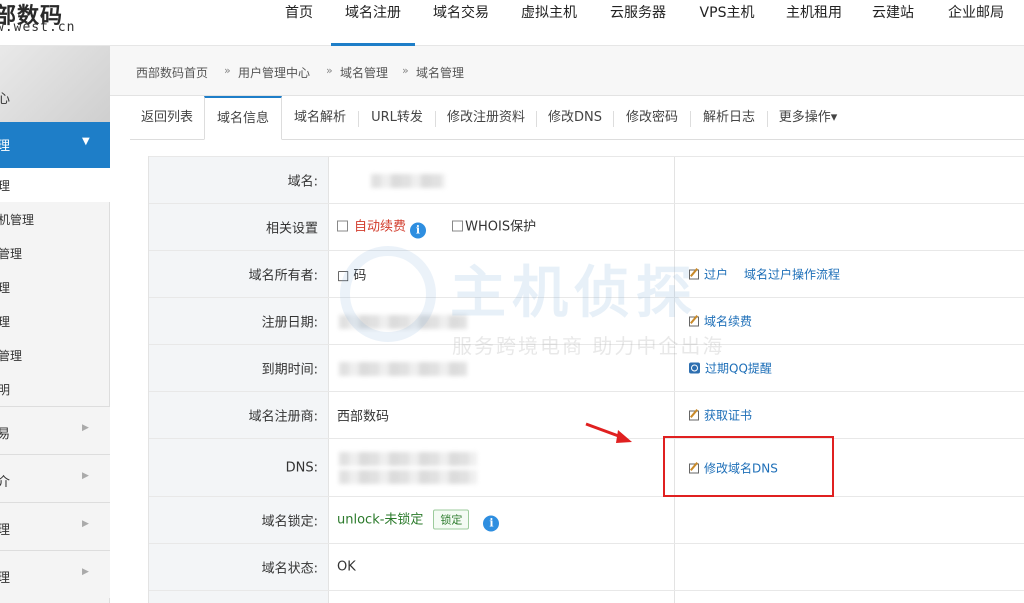 The height and width of the screenshot is (603, 1024). Describe the element at coordinates (638, 23) in the screenshot. I see `nav-cloud-server: 云服务器` at that location.